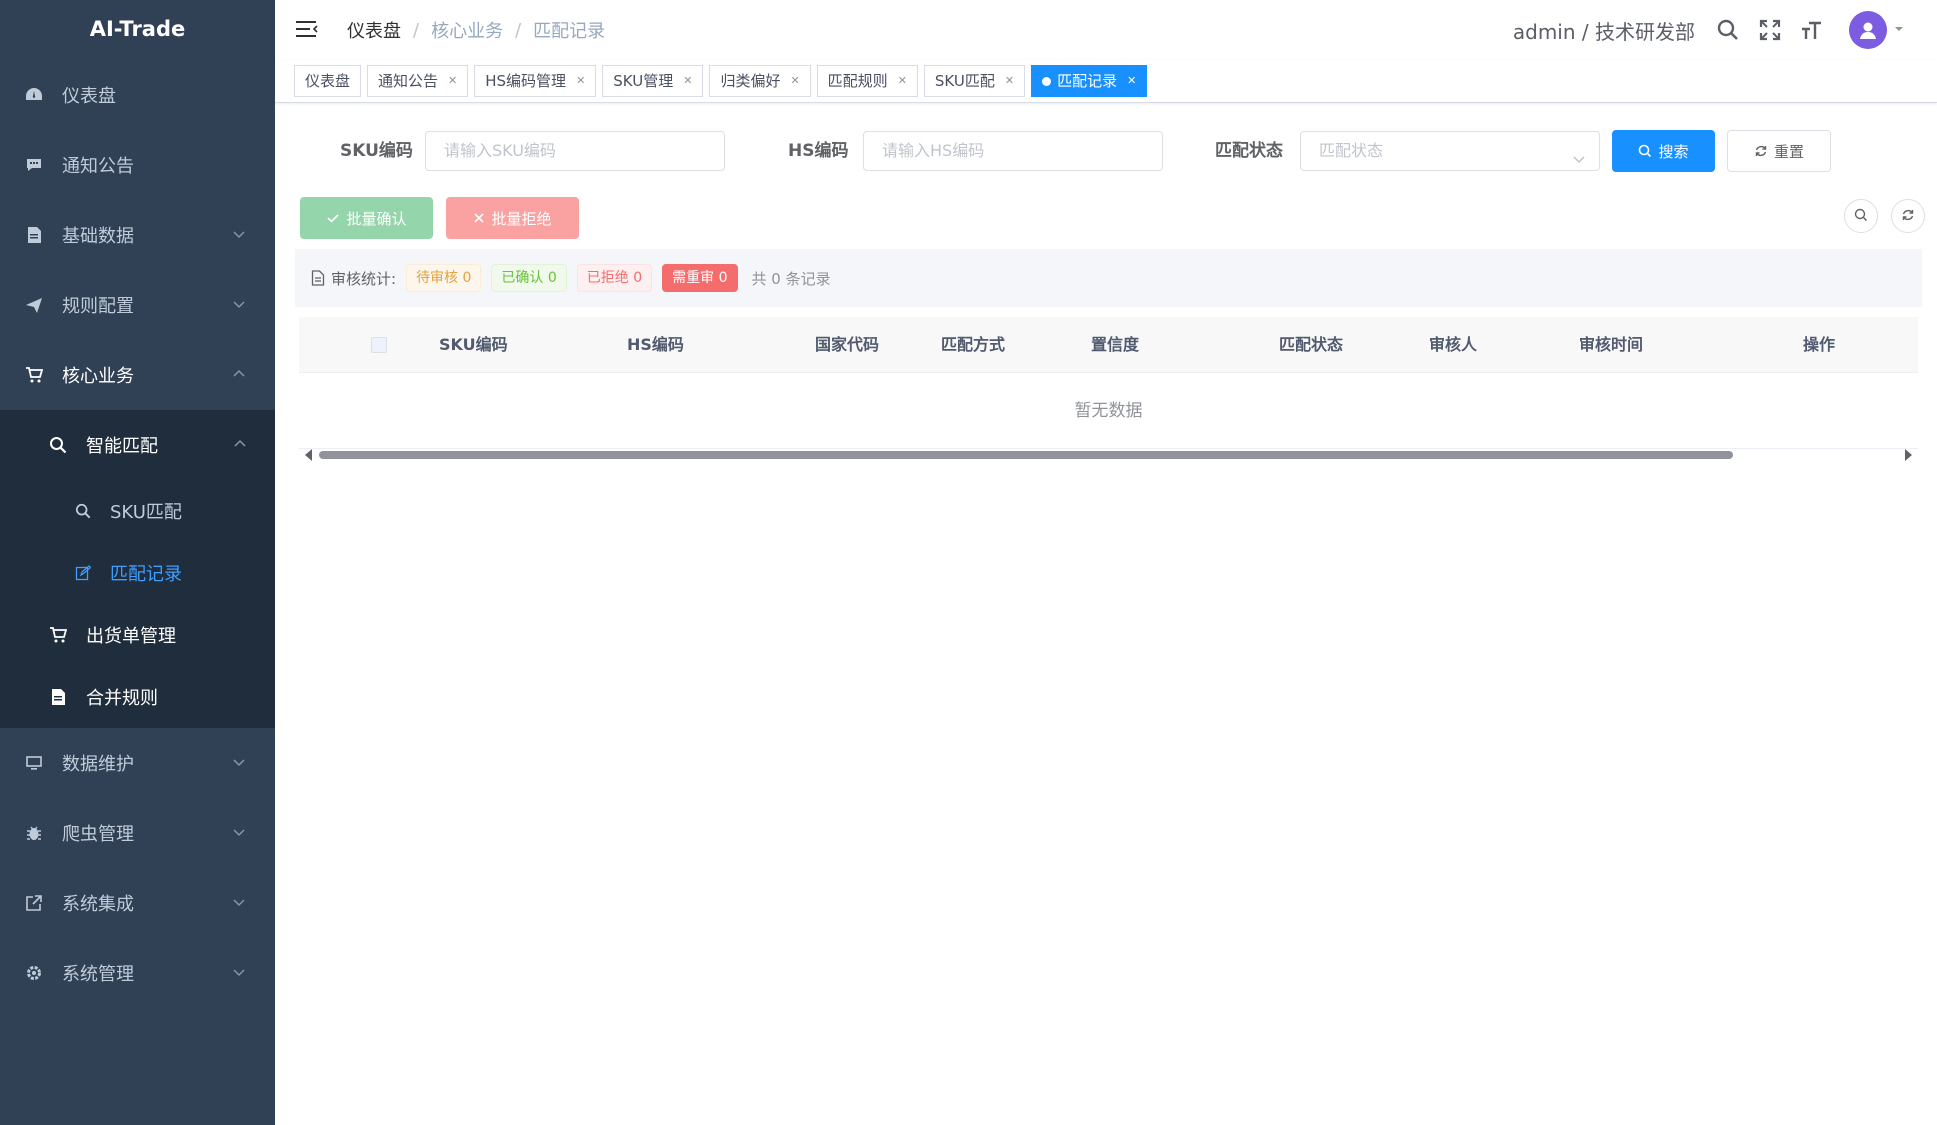 This screenshot has width=1937, height=1125. What do you see at coordinates (98, 166) in the screenshot?
I see `sidebar-item-label: 通知公告` at bounding box center [98, 166].